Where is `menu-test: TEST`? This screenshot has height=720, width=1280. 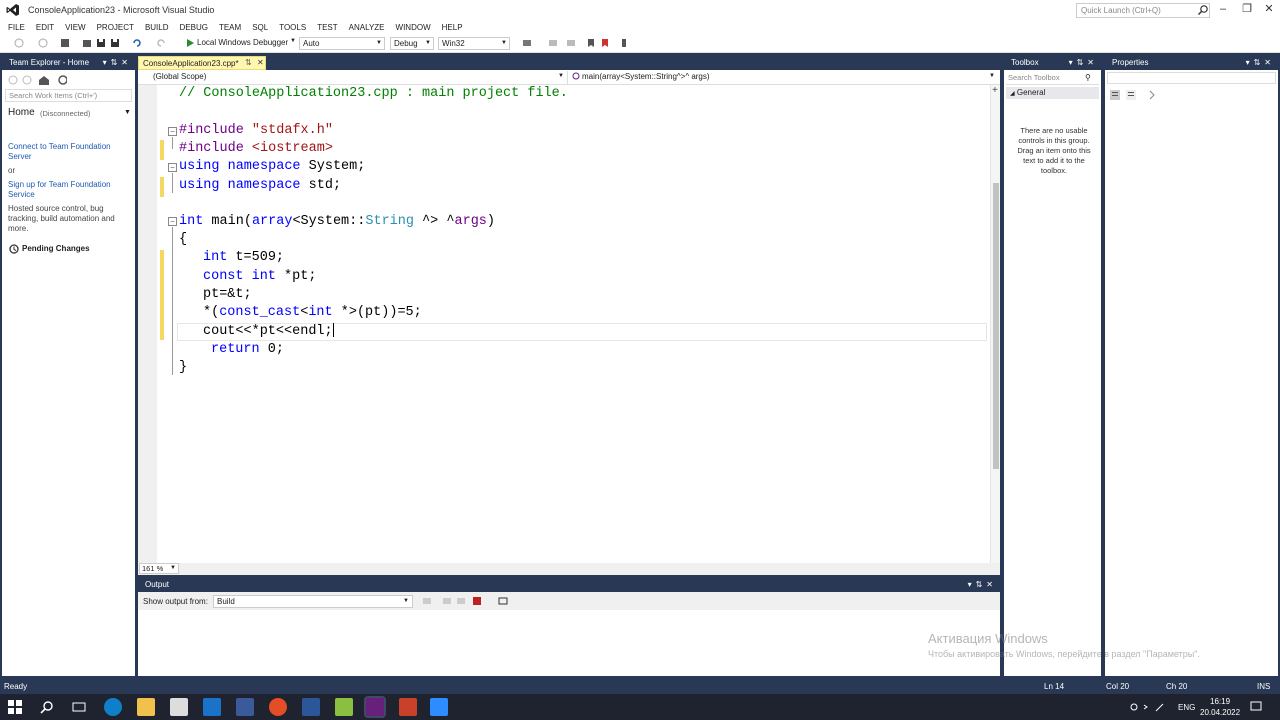 menu-test: TEST is located at coordinates (328, 27).